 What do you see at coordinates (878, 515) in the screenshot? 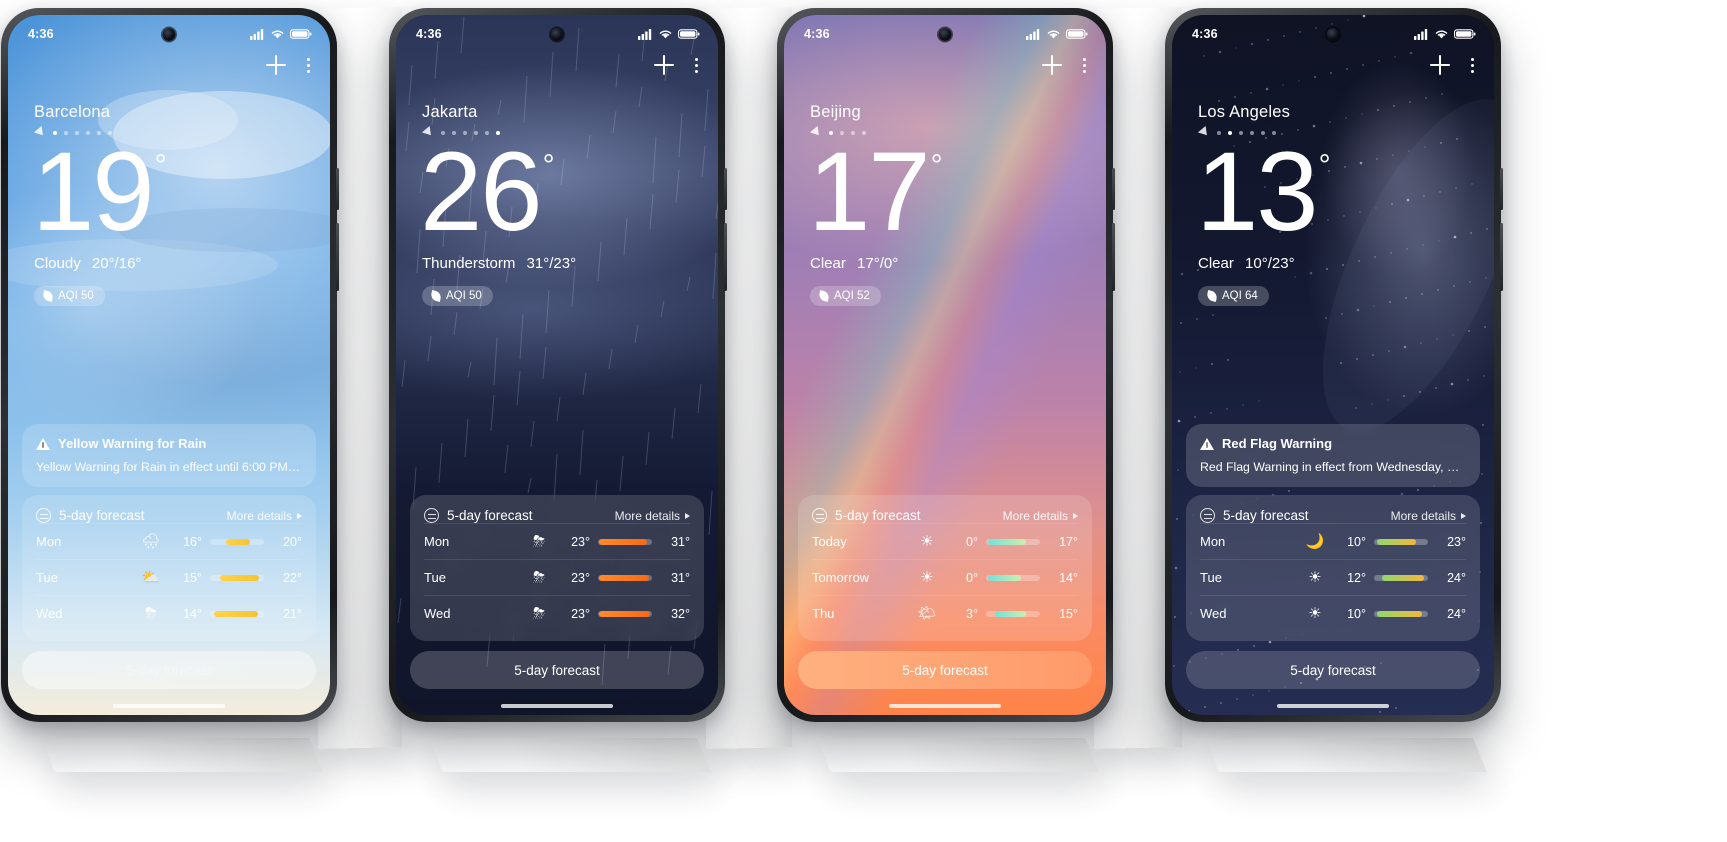
I see `forecast-title-text: 5-day forecast` at bounding box center [878, 515].